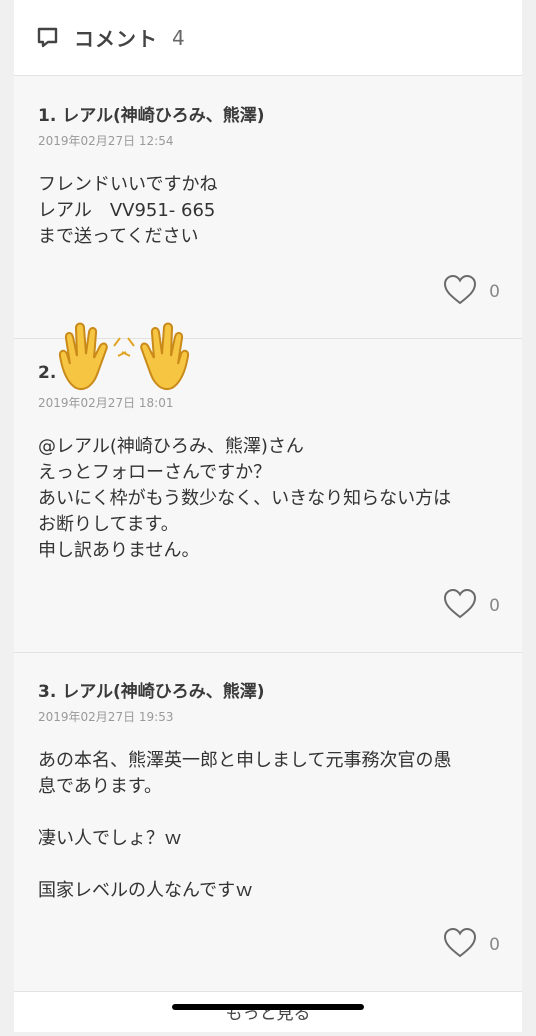  What do you see at coordinates (151, 113) in the screenshot?
I see `comment-author: 1. レアル(神崎ひろみ、熊澤)` at bounding box center [151, 113].